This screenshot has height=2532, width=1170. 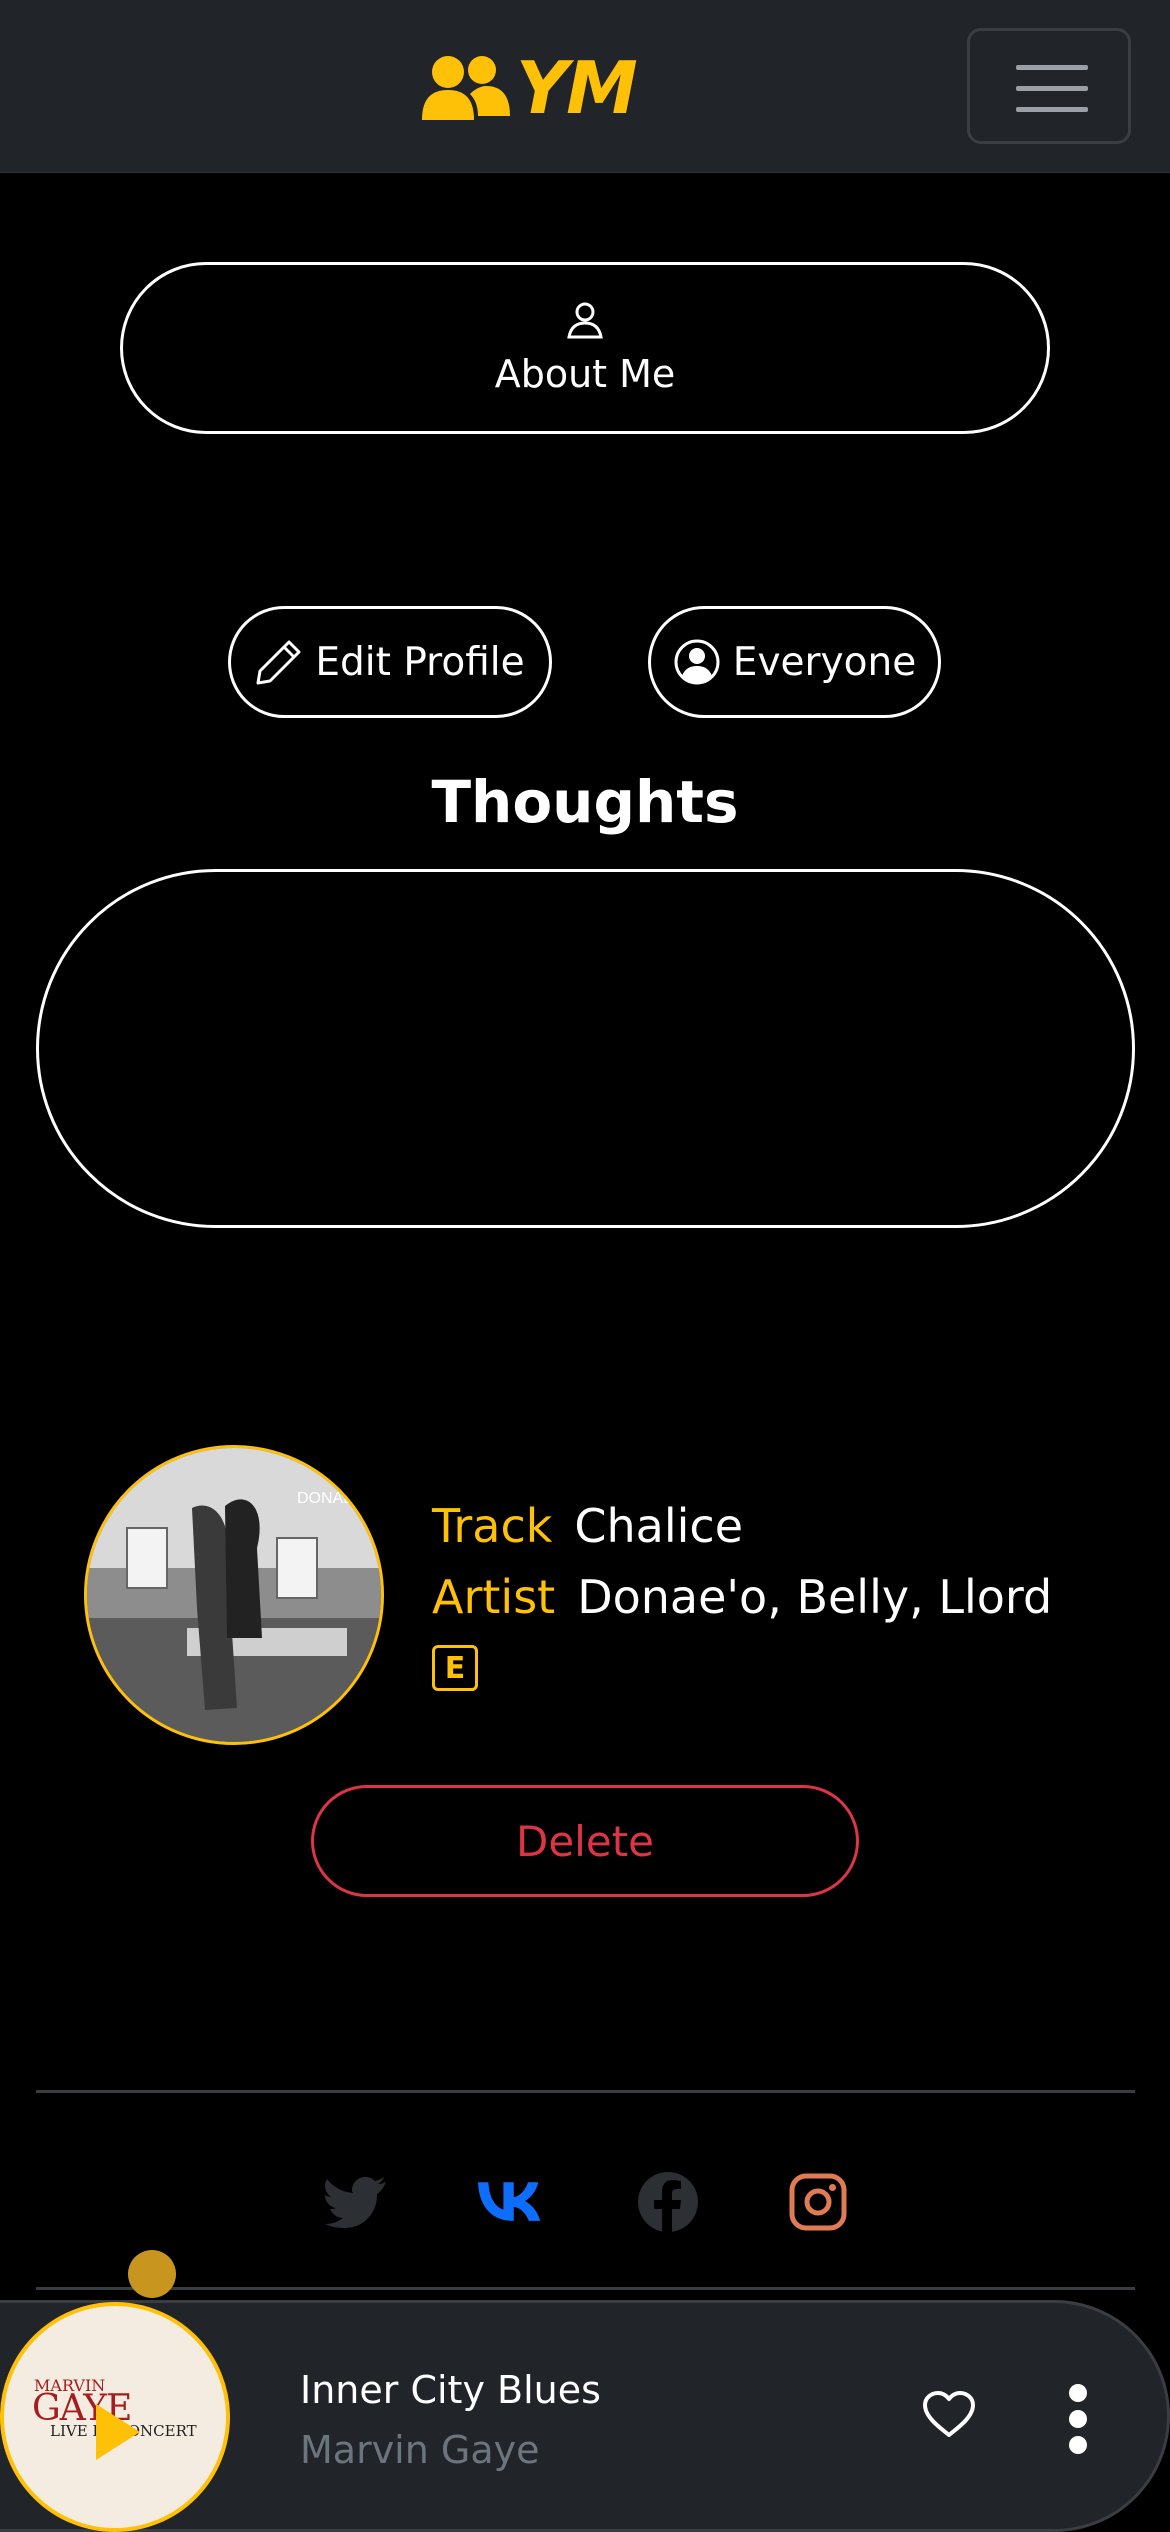 I want to click on heart-icon, so click(x=949, y=2416).